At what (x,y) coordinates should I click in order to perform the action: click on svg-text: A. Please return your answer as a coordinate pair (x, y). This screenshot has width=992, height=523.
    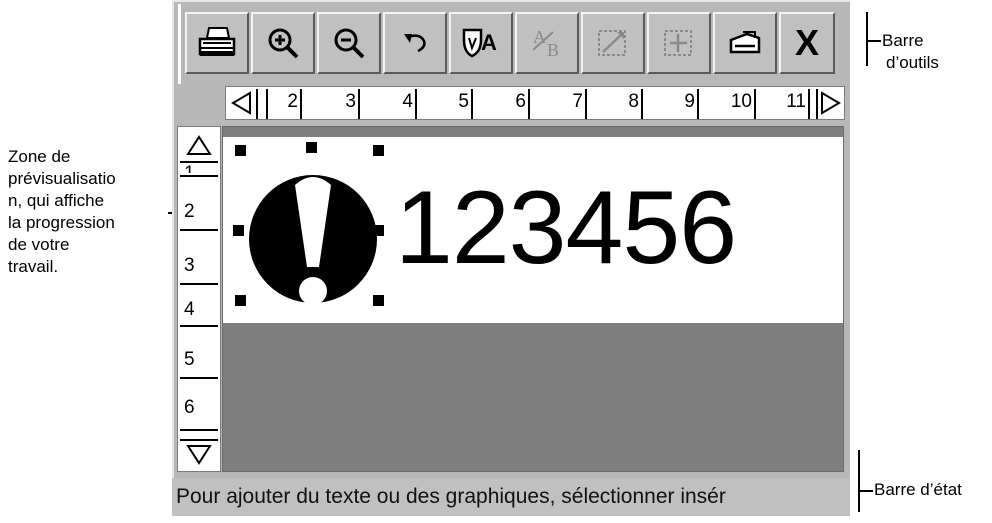
    Looking at the image, I should click on (489, 42).